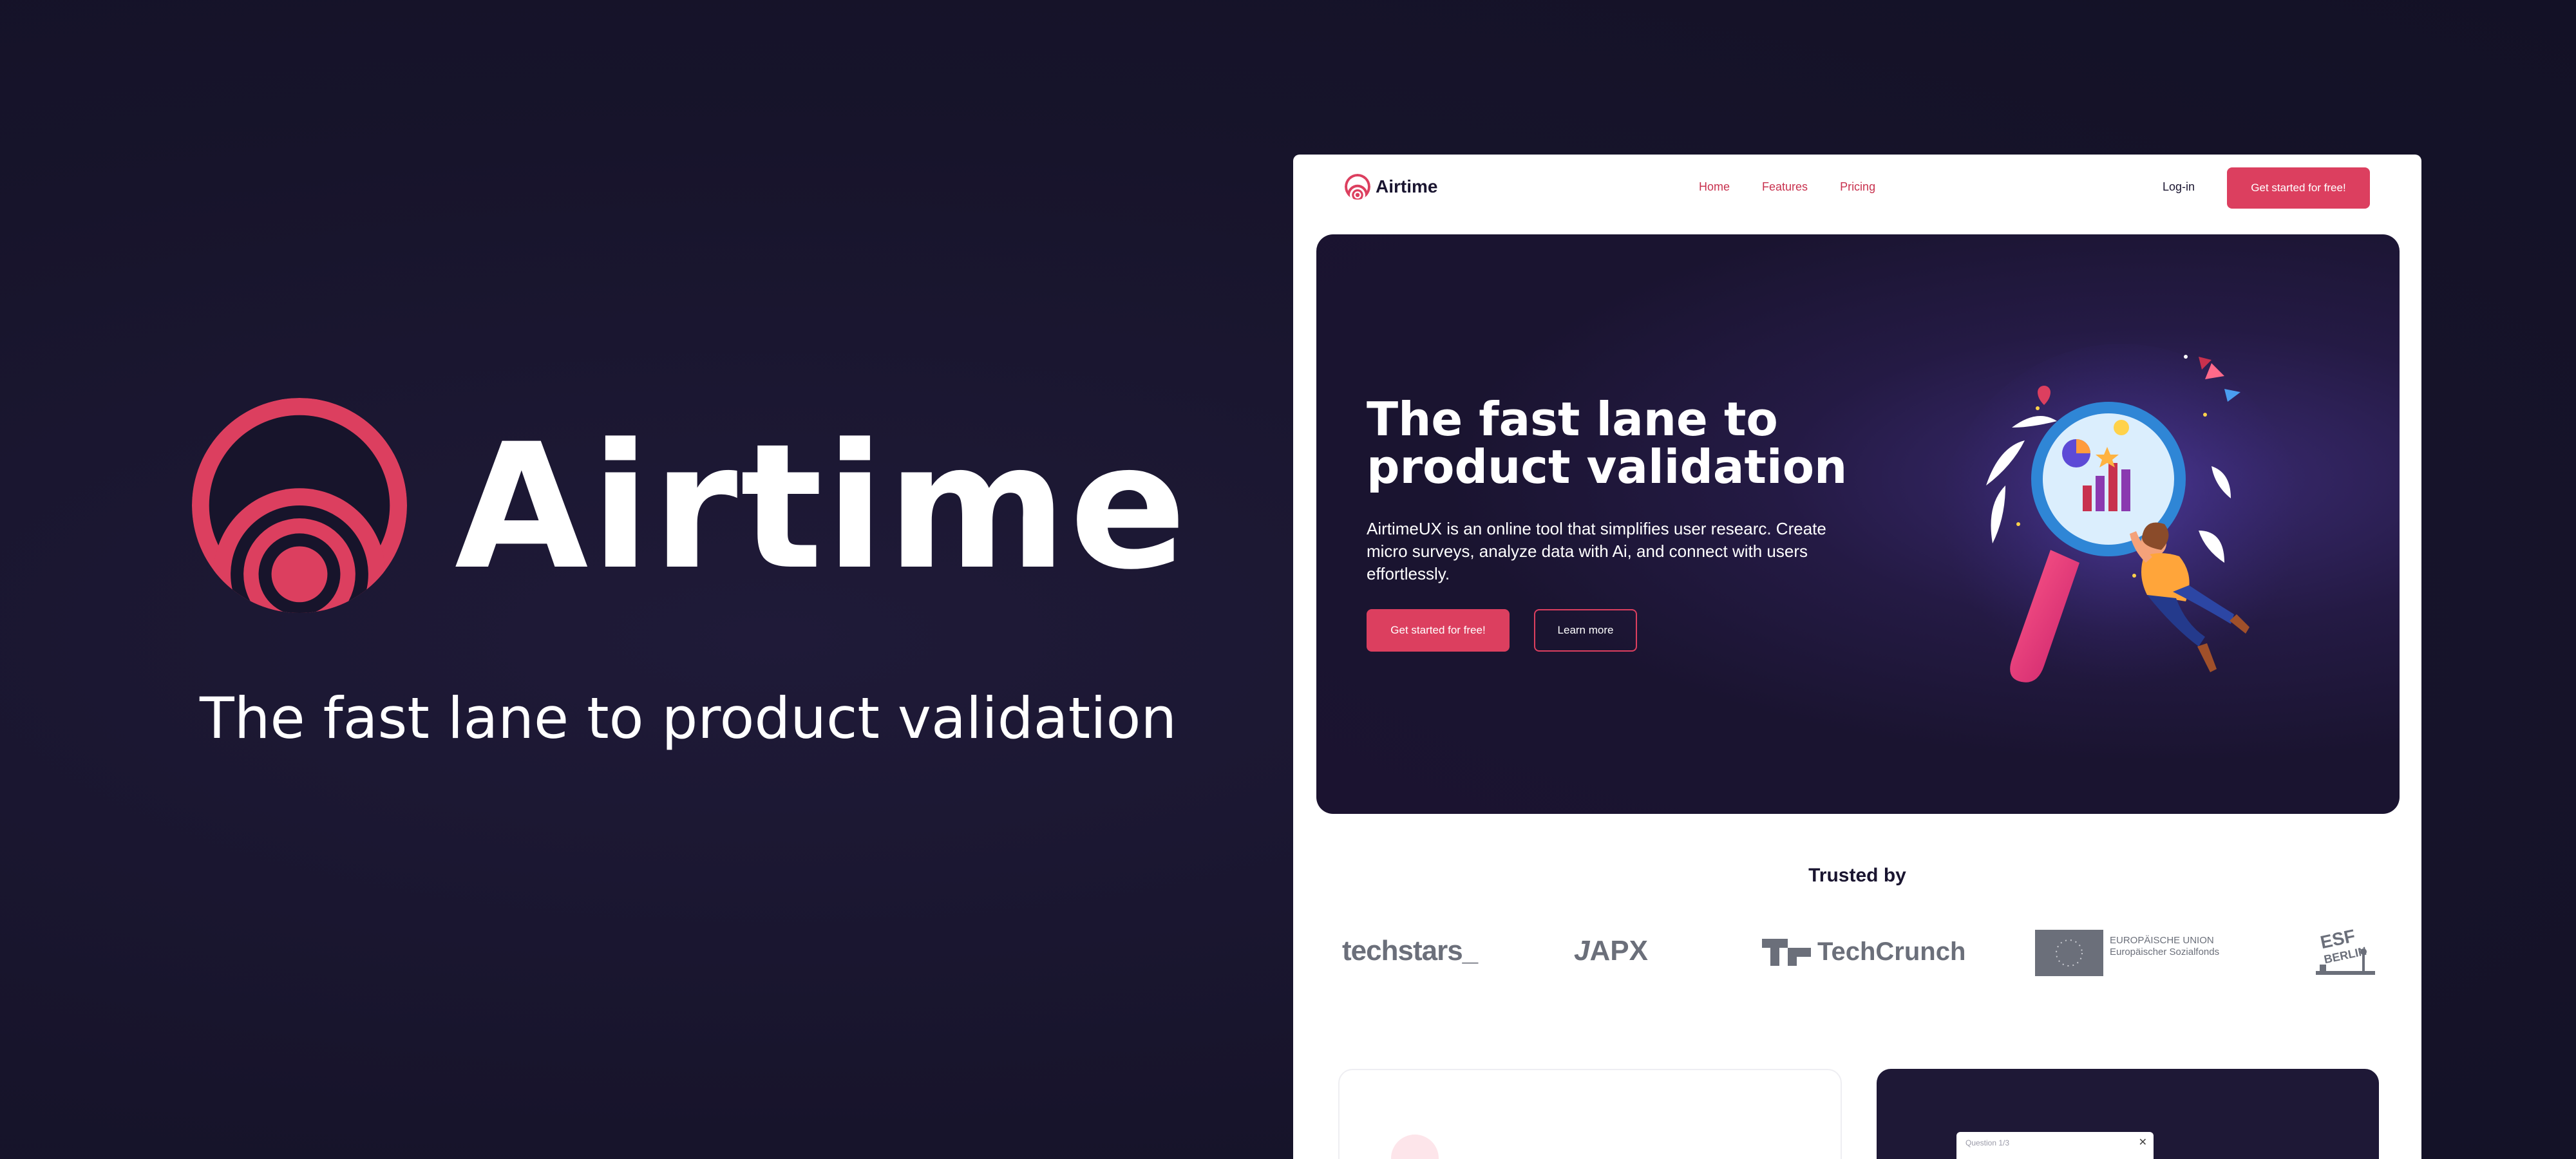 The height and width of the screenshot is (1159, 2576). Describe the element at coordinates (2128, 1114) in the screenshot. I see `survey-preview-card: Question 1/3 ✕` at that location.